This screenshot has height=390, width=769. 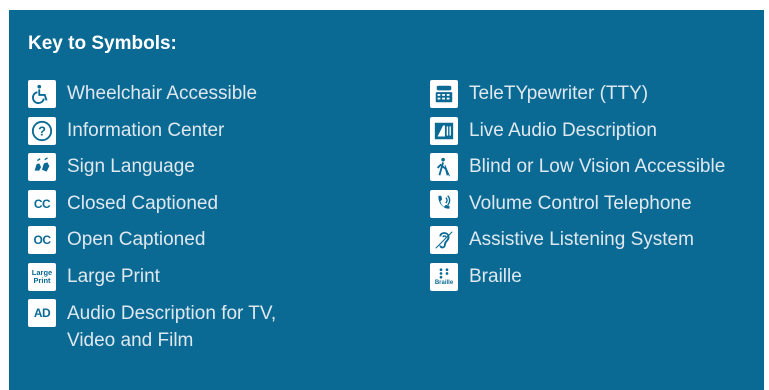 What do you see at coordinates (42, 276) in the screenshot?
I see `large-print-icon: Large Print` at bounding box center [42, 276].